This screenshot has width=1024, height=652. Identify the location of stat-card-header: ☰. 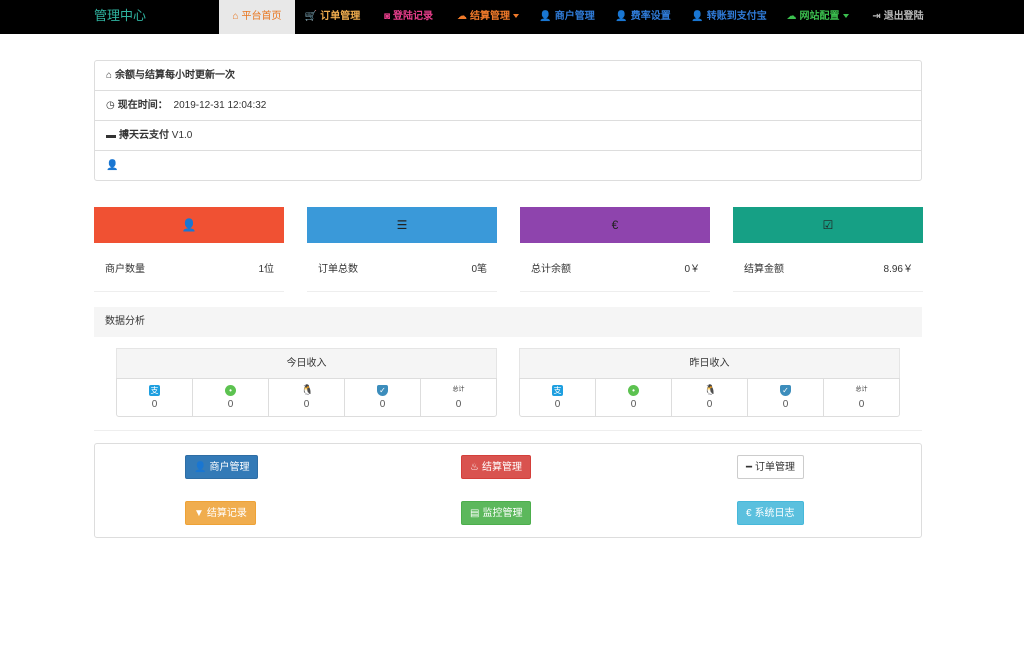
(402, 225).